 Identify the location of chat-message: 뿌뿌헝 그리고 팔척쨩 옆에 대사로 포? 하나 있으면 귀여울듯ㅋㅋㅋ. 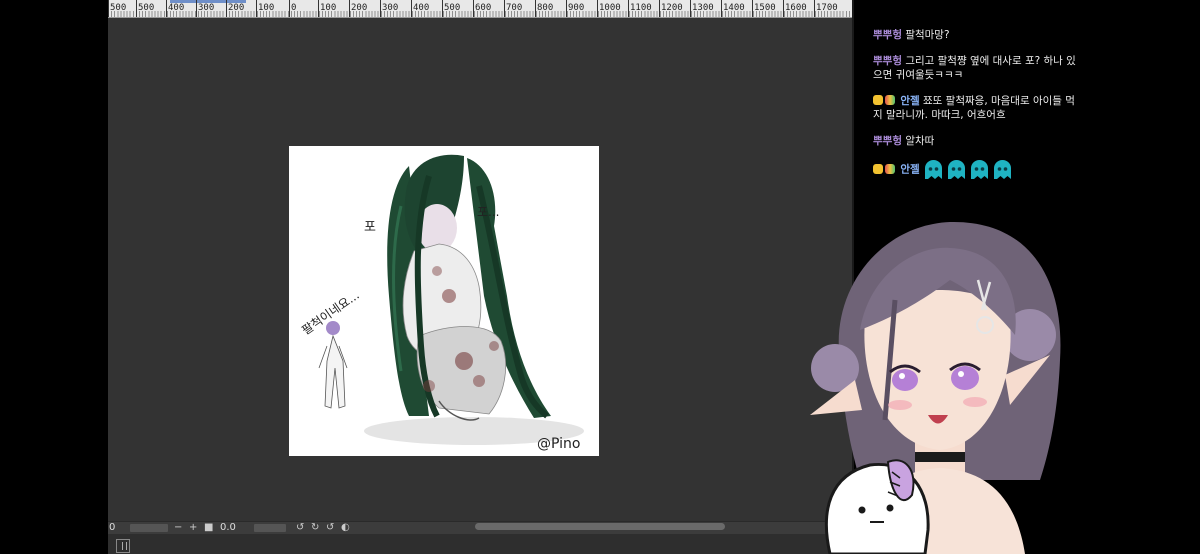
(978, 68).